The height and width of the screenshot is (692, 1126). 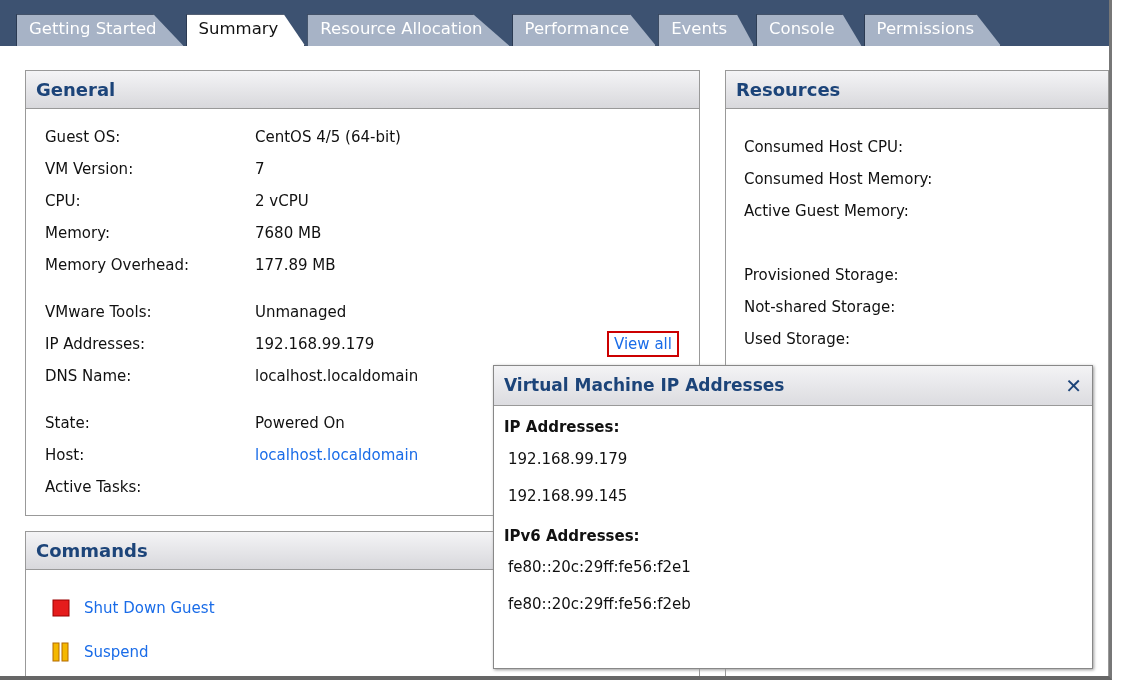 I want to click on field-label: VM Version:, so click(x=90, y=169).